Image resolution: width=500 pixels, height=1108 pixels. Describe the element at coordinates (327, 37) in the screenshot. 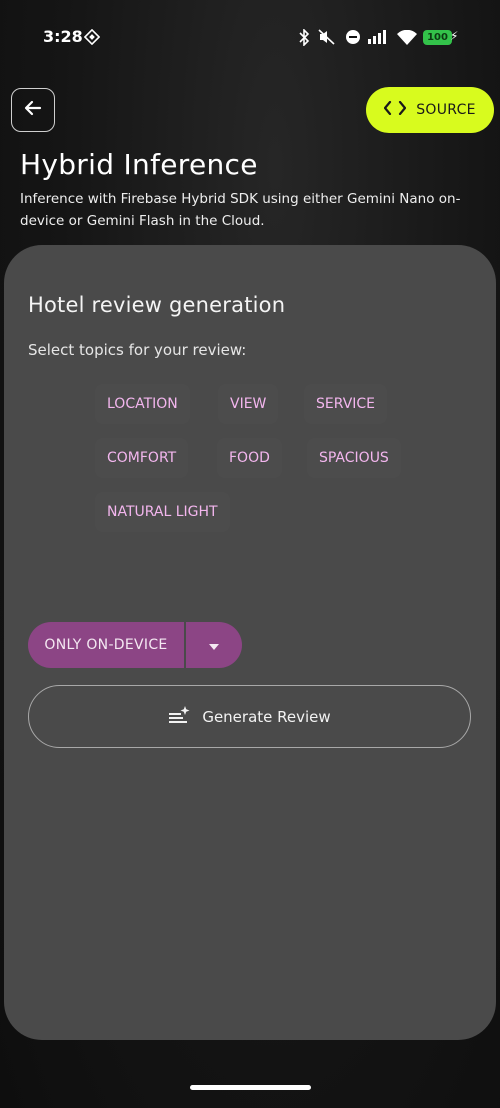

I see `mute-icon` at that location.